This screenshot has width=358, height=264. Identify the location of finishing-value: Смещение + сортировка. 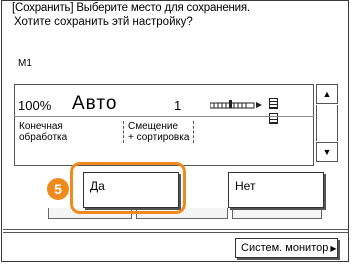
(159, 132).